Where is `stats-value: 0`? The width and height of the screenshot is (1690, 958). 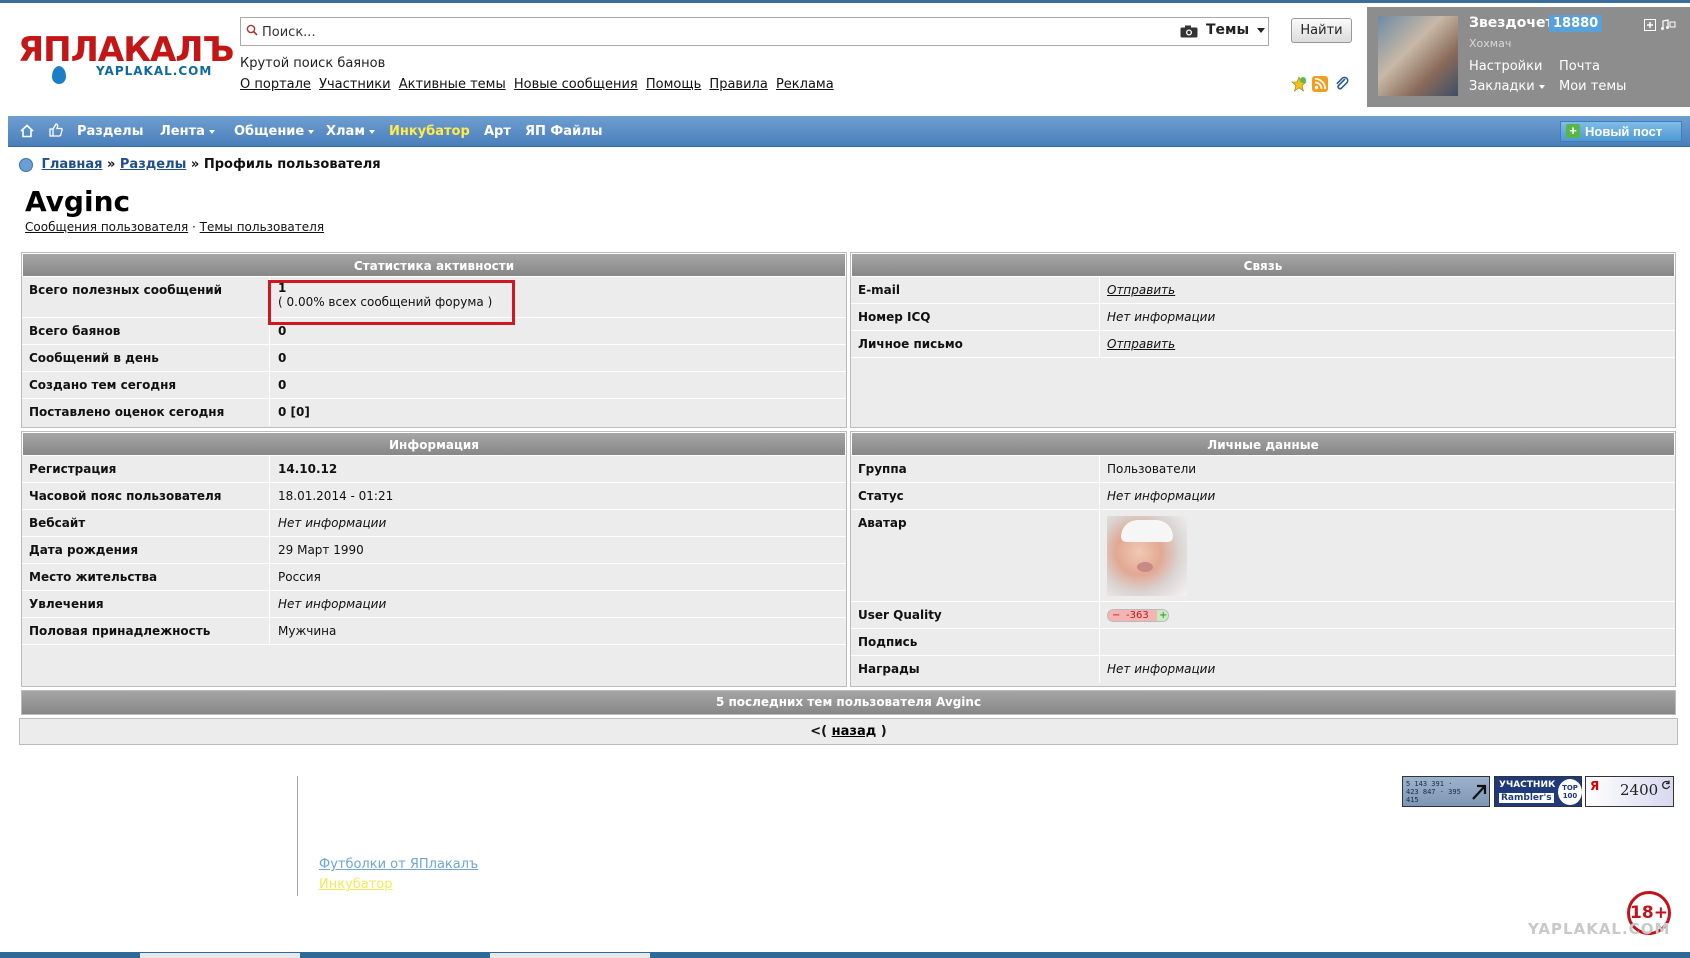
stats-value: 0 is located at coordinates (282, 358).